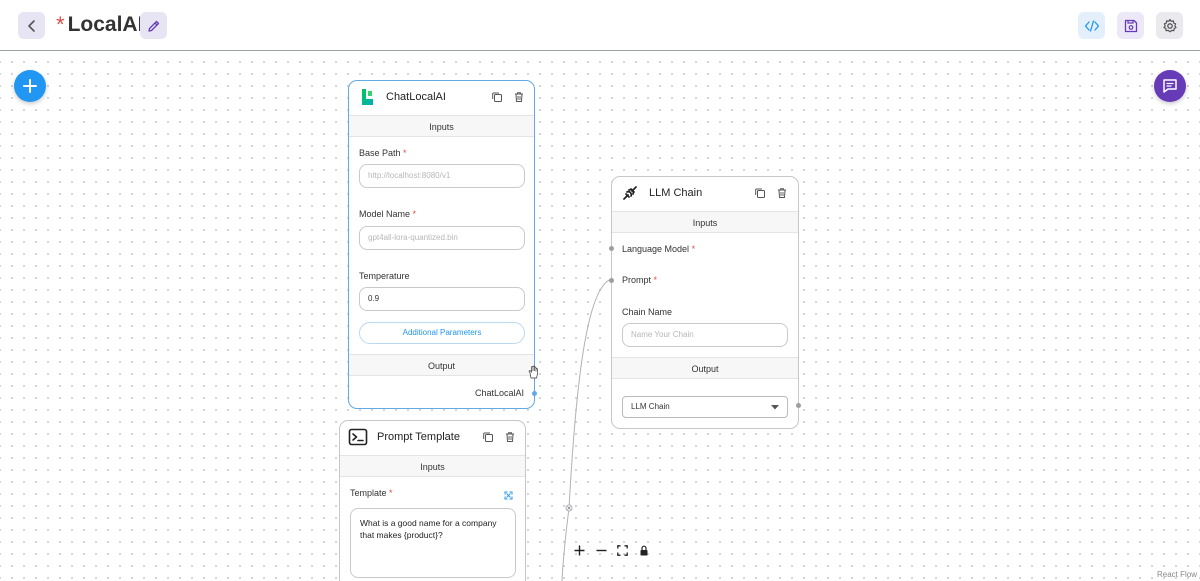  I want to click on react-flow-attribution: React Flow, so click(1177, 574).